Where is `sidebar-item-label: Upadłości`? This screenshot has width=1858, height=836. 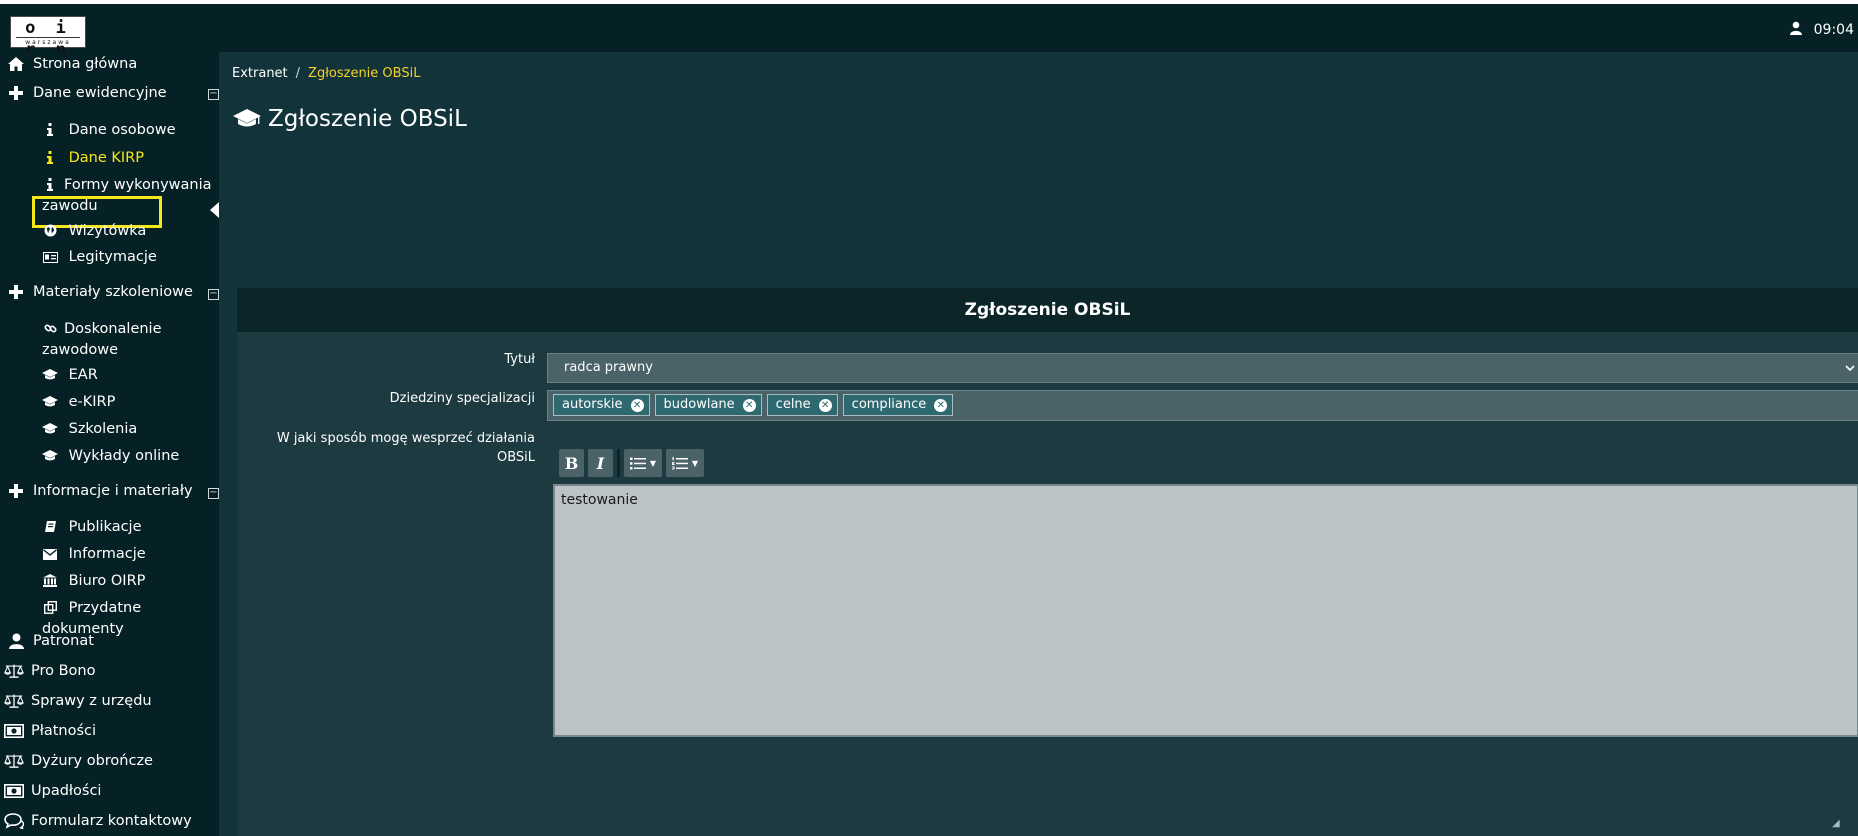
sidebar-item-label: Upadłości is located at coordinates (66, 791).